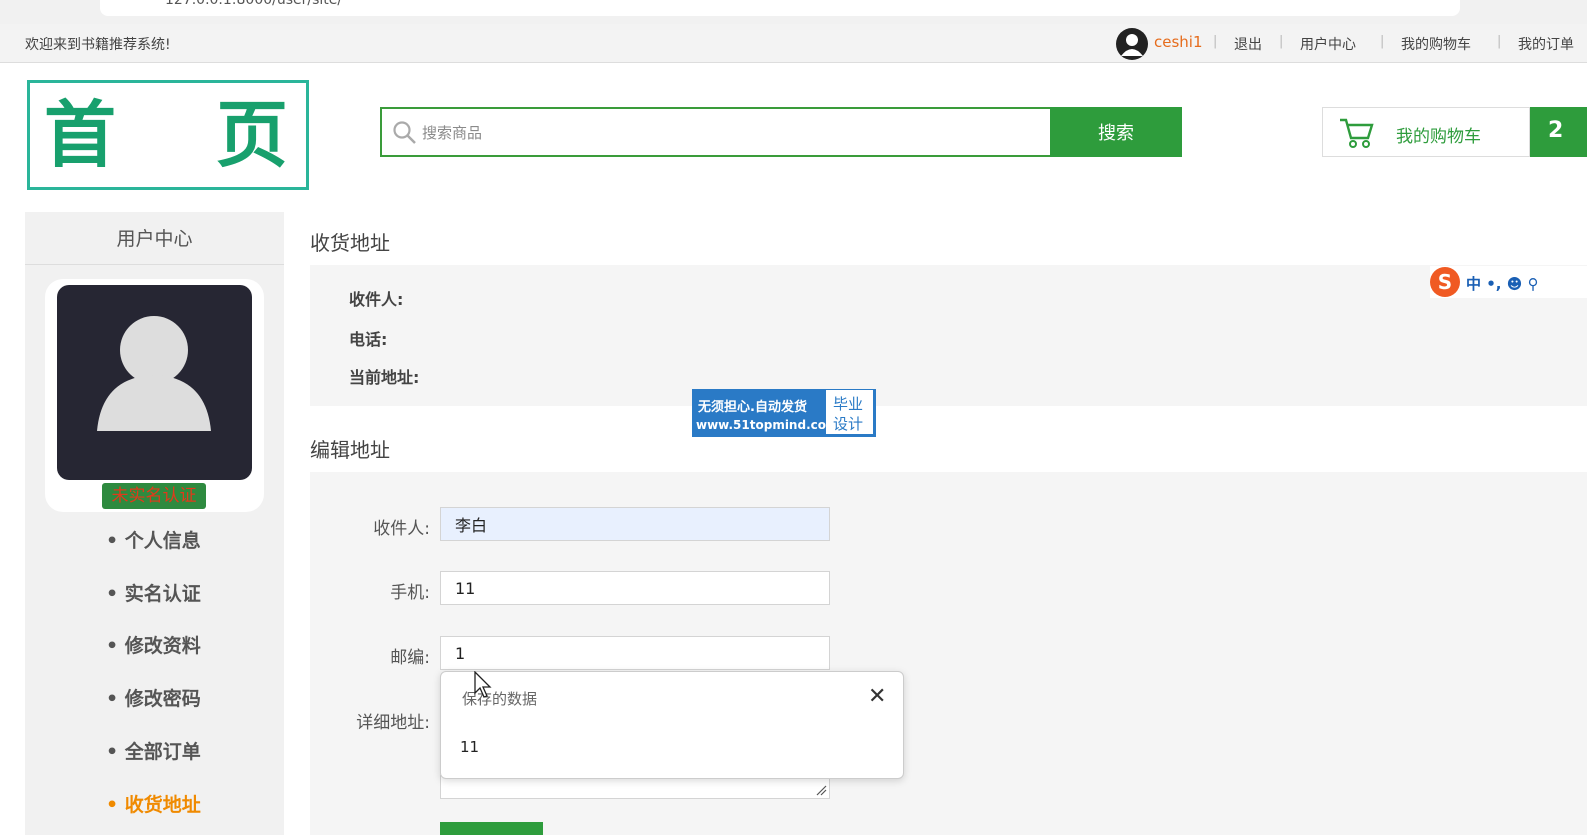 This screenshot has width=1587, height=835. Describe the element at coordinates (254, 4) in the screenshot. I see `url-text: 127.0.0.1:8000/user/site/` at that location.